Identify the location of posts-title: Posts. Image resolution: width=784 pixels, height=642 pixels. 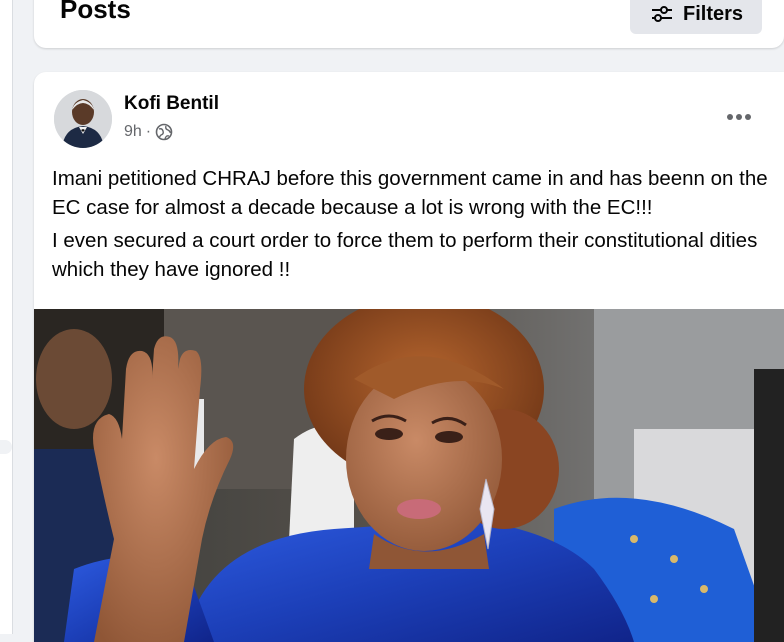
(95, 12).